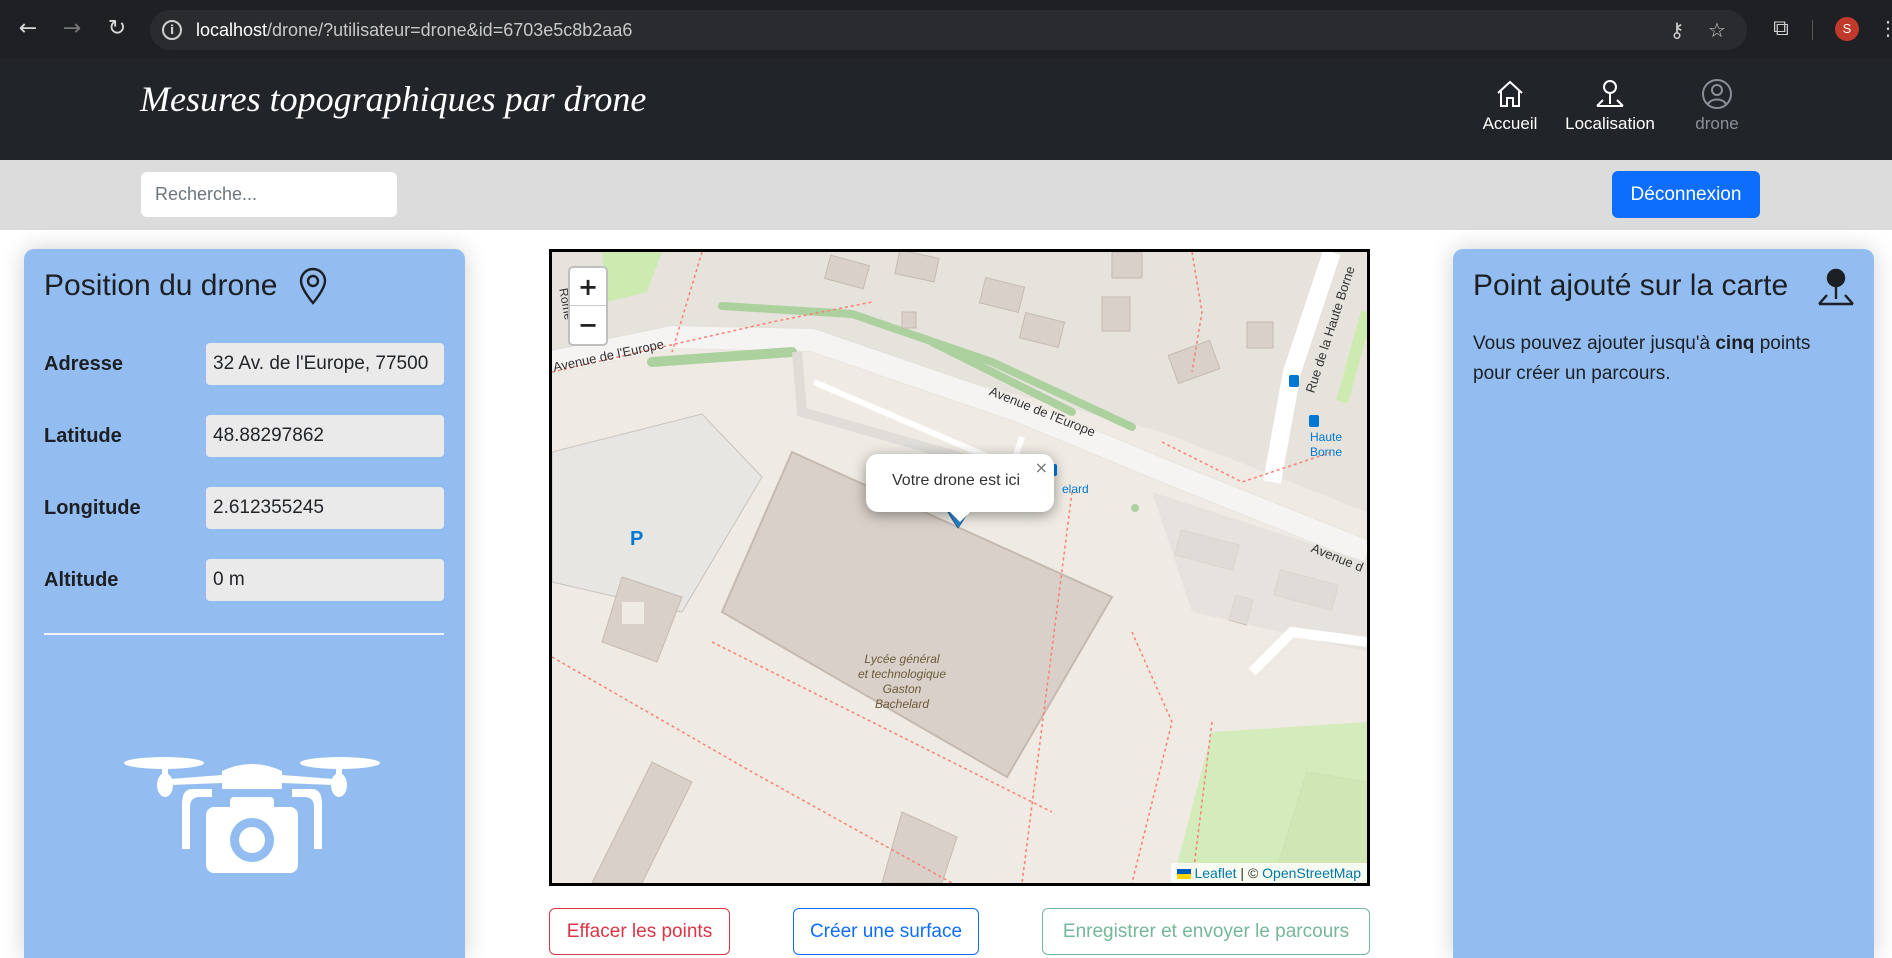  Describe the element at coordinates (1847, 29) in the screenshot. I see `profile-avatar: S` at that location.